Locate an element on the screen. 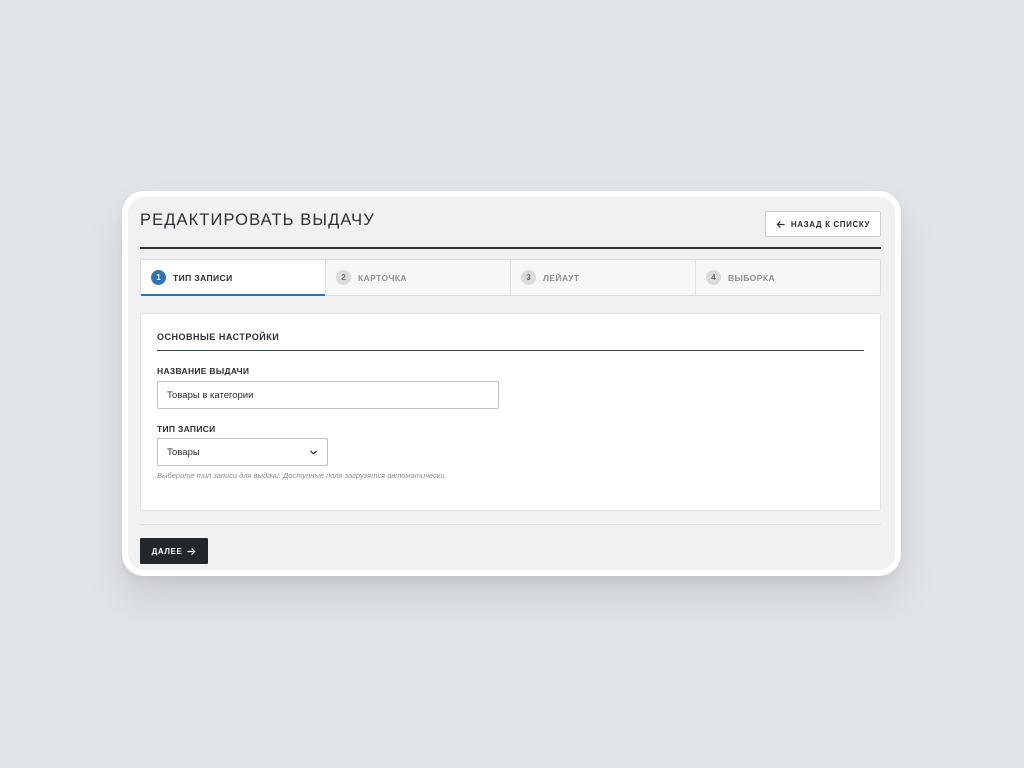 This screenshot has height=768, width=1024. step-selection: 4 ВЫБОРКА is located at coordinates (788, 277).